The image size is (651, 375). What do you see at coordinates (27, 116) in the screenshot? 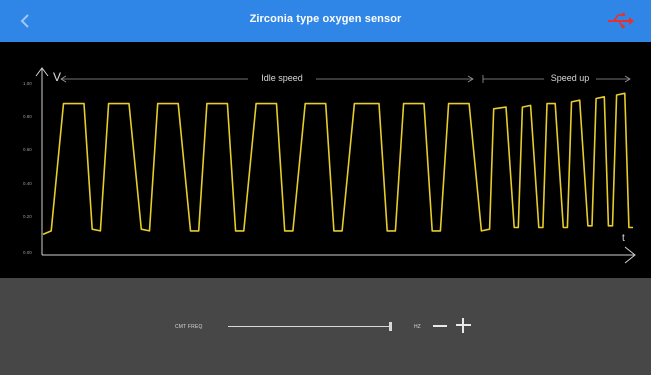
I see `y-tick-label: 0.80` at bounding box center [27, 116].